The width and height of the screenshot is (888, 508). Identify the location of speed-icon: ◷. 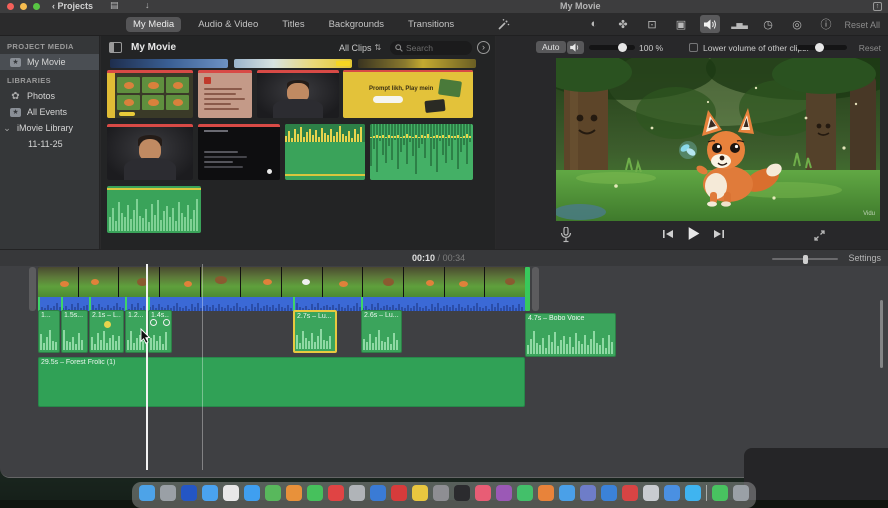
(768, 24).